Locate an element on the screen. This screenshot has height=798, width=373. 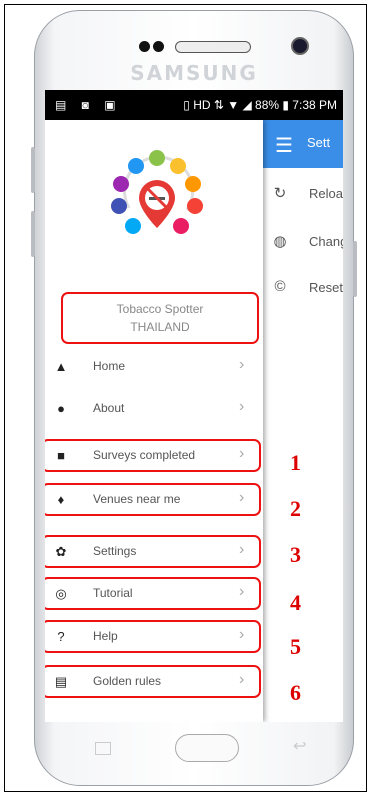
menu-item-label: About is located at coordinates (109, 408).